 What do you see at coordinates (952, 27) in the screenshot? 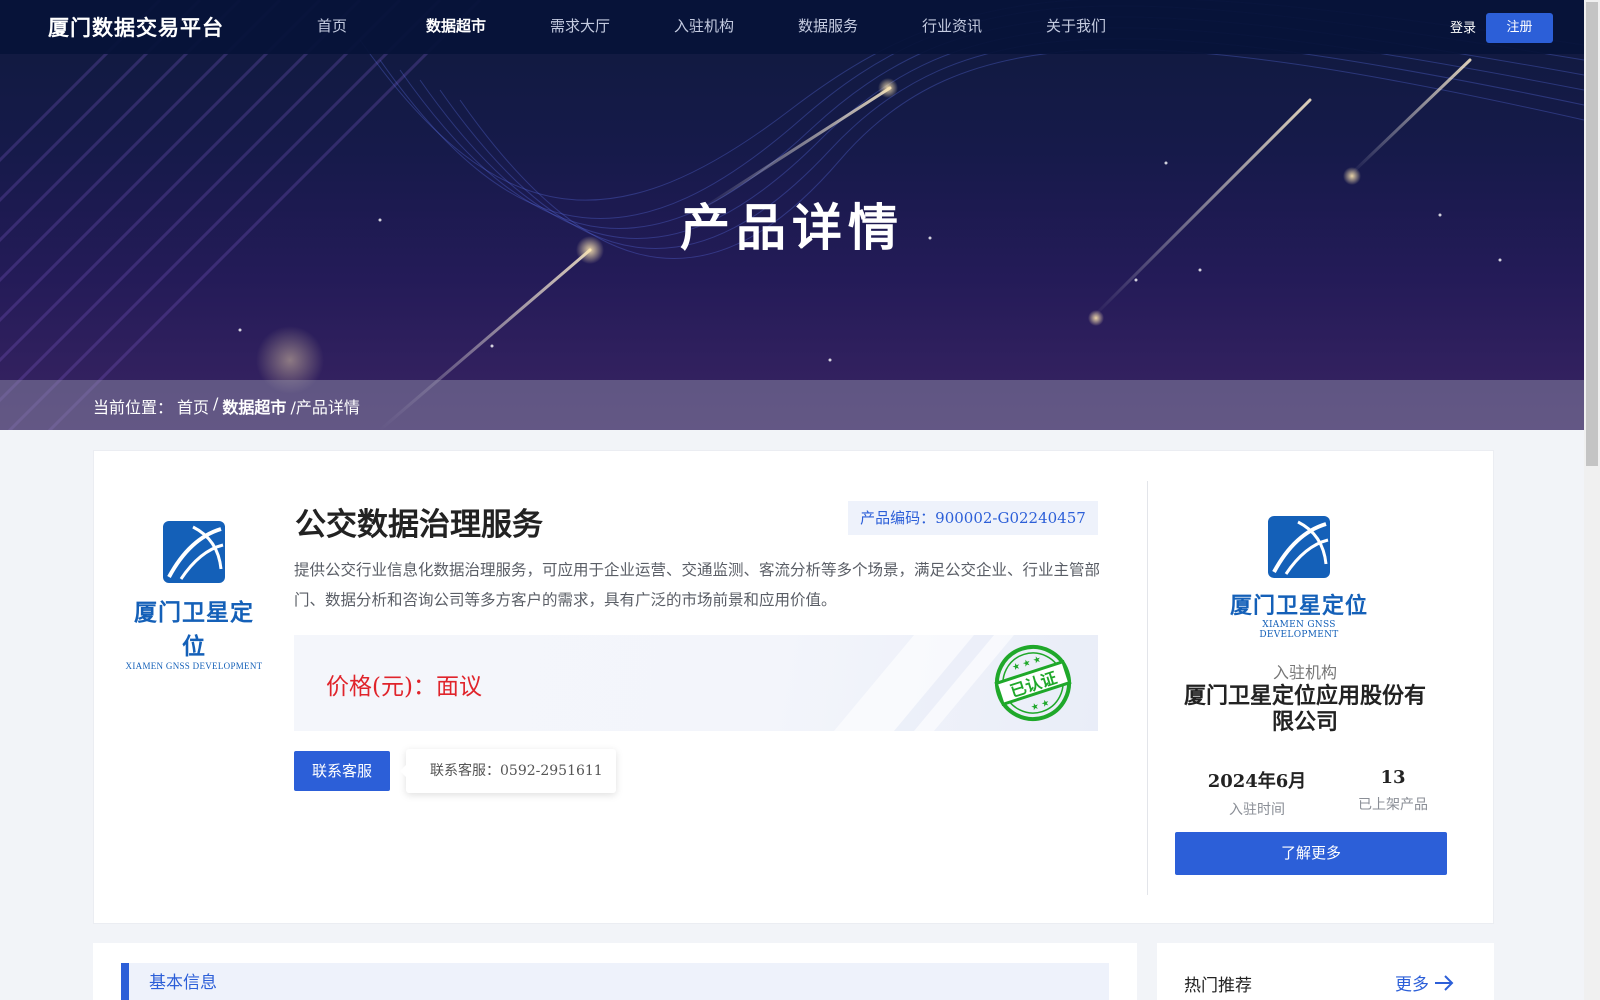
I see `nav-item-industry-news: 行业资讯` at bounding box center [952, 27].